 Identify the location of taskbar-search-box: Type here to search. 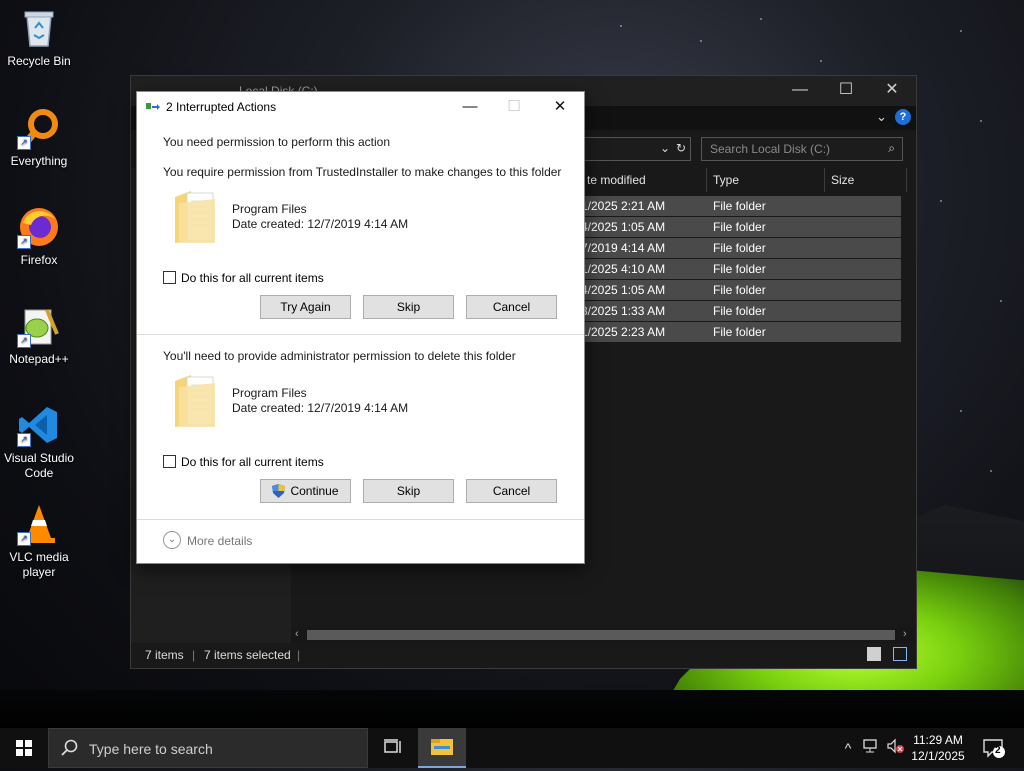
(208, 748).